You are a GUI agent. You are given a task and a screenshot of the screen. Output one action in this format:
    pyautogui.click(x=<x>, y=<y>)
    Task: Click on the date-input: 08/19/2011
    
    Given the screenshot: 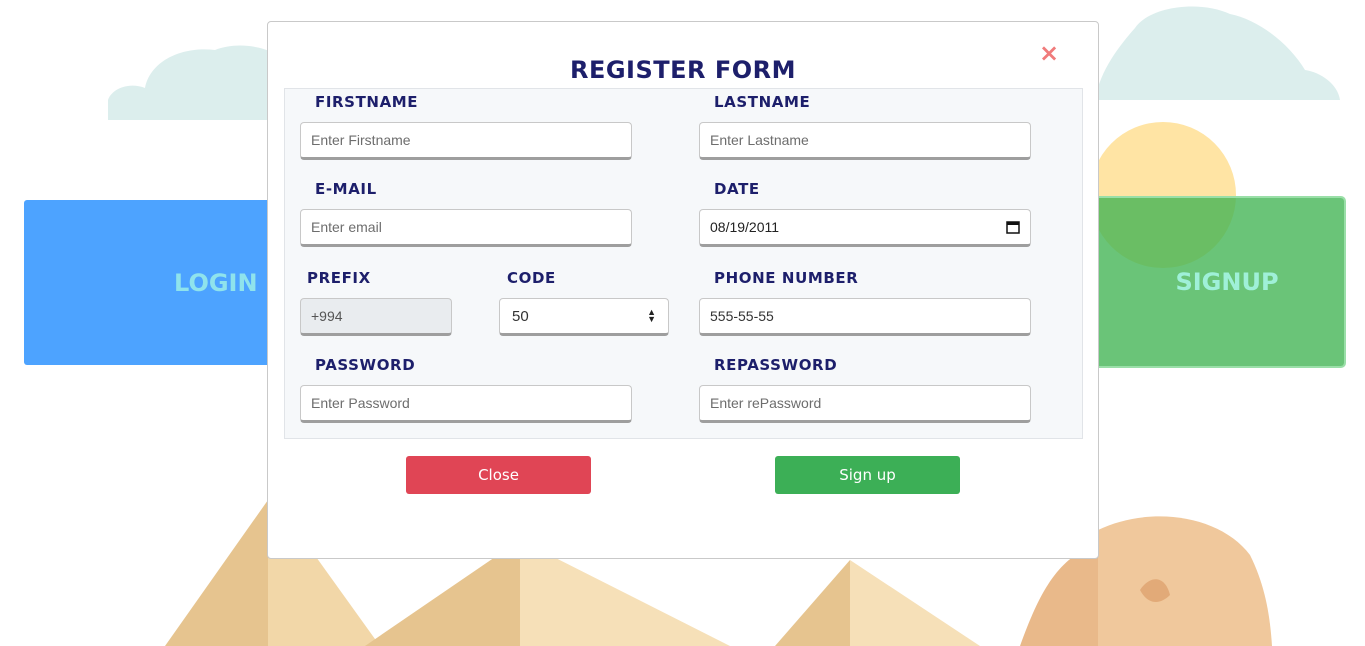 What is the action you would take?
    pyautogui.click(x=865, y=228)
    